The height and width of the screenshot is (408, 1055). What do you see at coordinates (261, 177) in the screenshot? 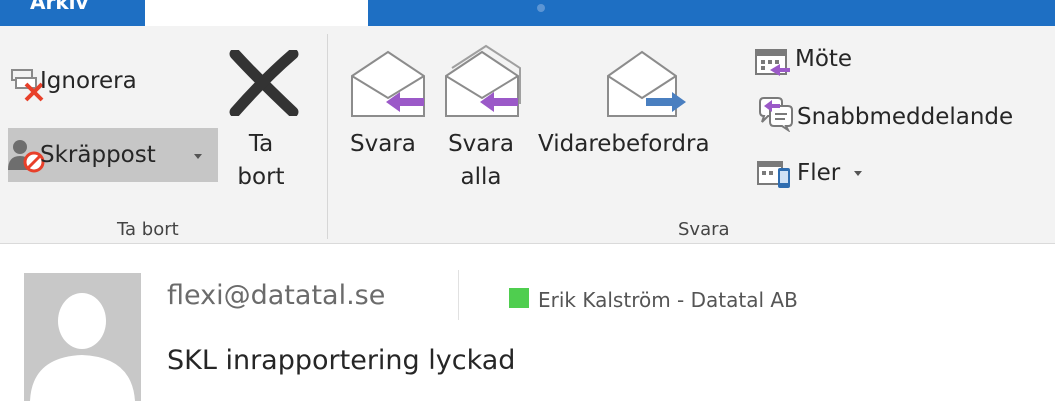
I see `delete-label-line2: bort` at bounding box center [261, 177].